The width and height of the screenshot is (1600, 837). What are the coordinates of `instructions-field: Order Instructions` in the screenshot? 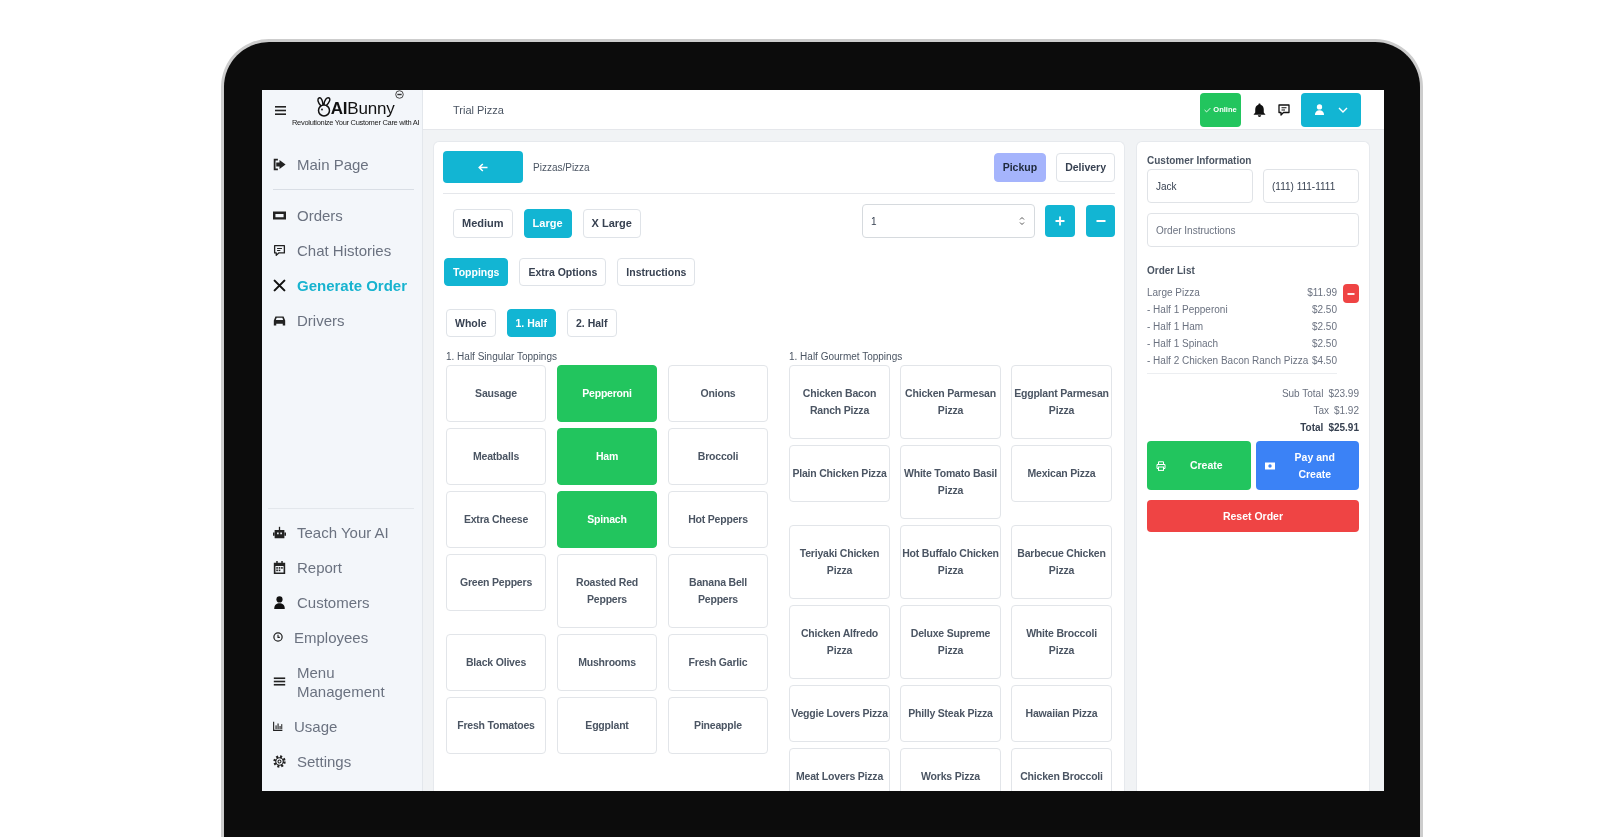 It's located at (1253, 230).